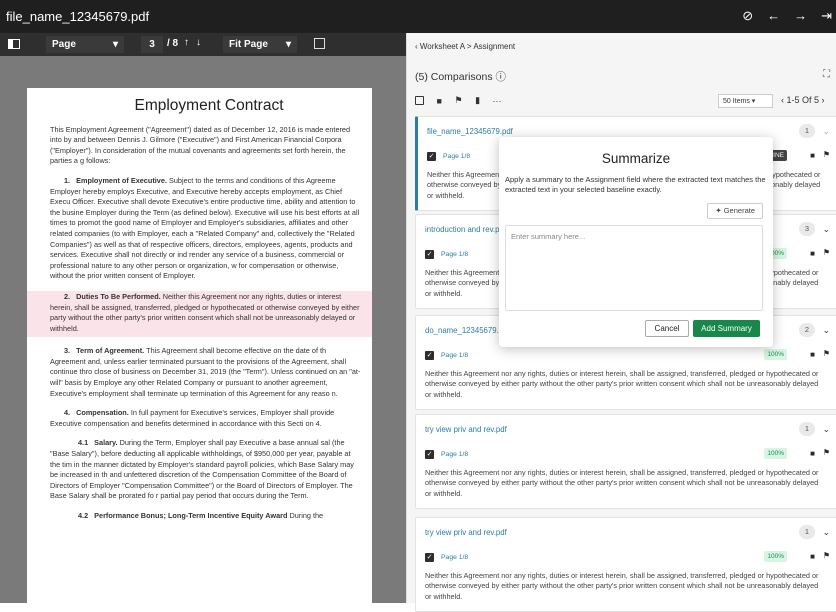 This screenshot has width=836, height=612. I want to click on expand-icon: ⛶, so click(826, 74).